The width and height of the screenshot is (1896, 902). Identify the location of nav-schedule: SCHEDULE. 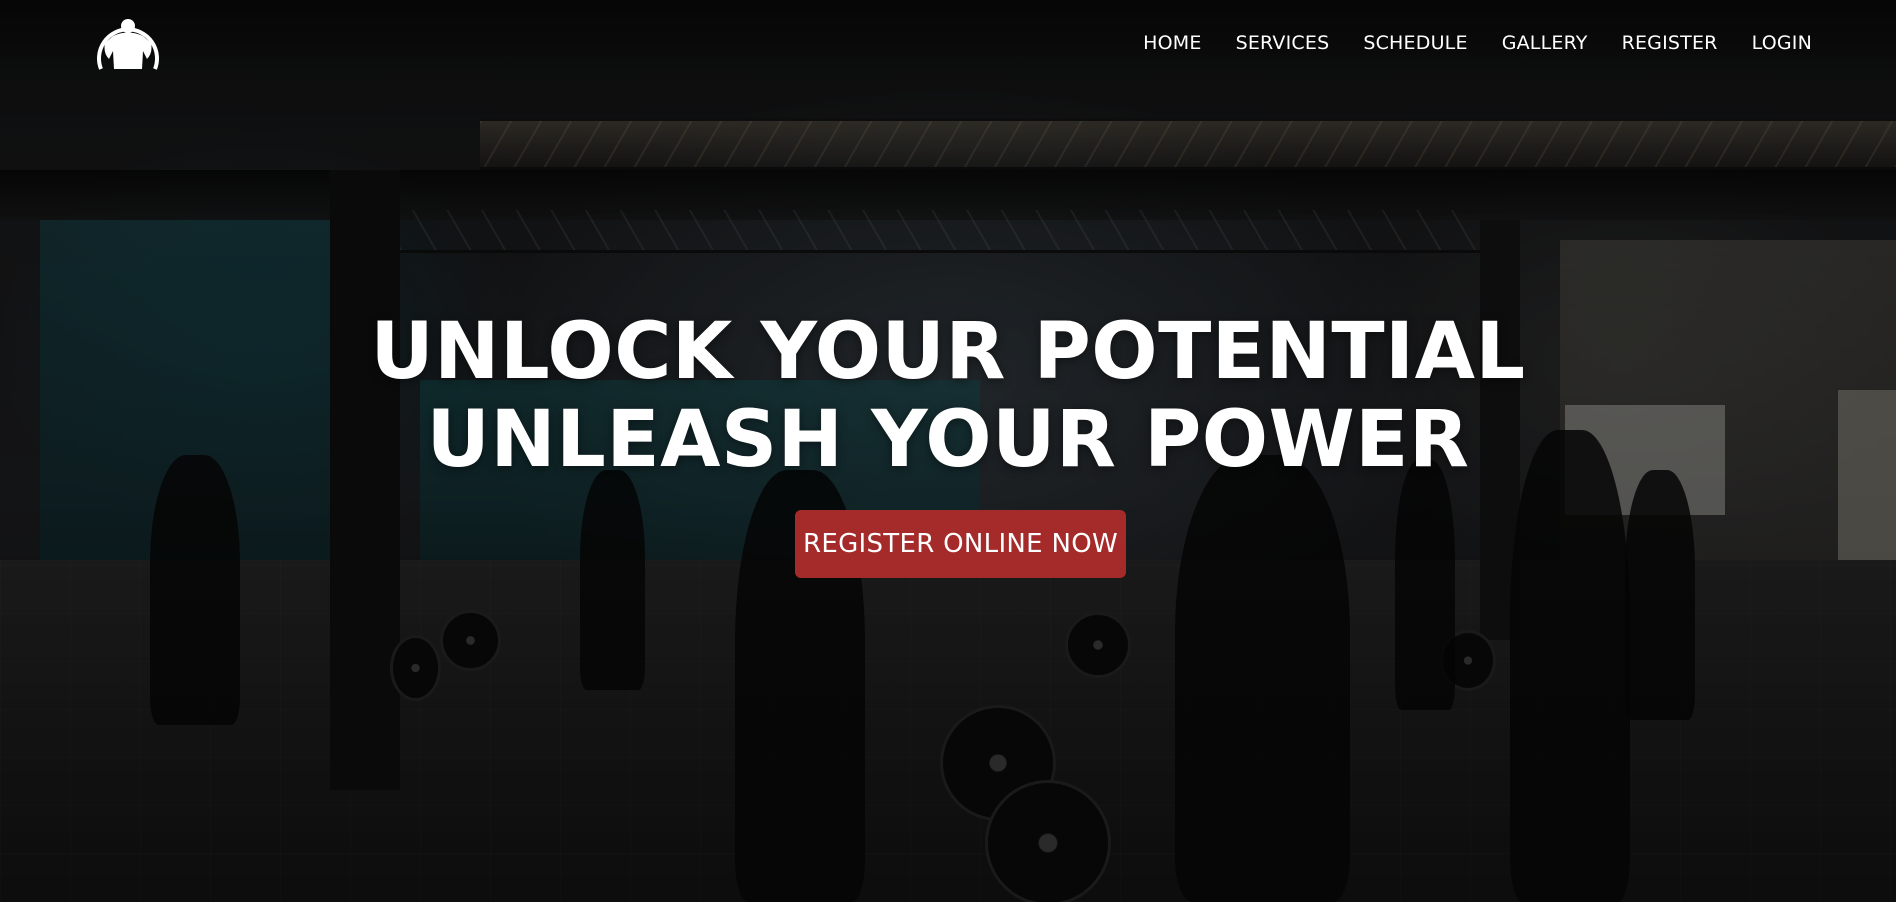
(1415, 43).